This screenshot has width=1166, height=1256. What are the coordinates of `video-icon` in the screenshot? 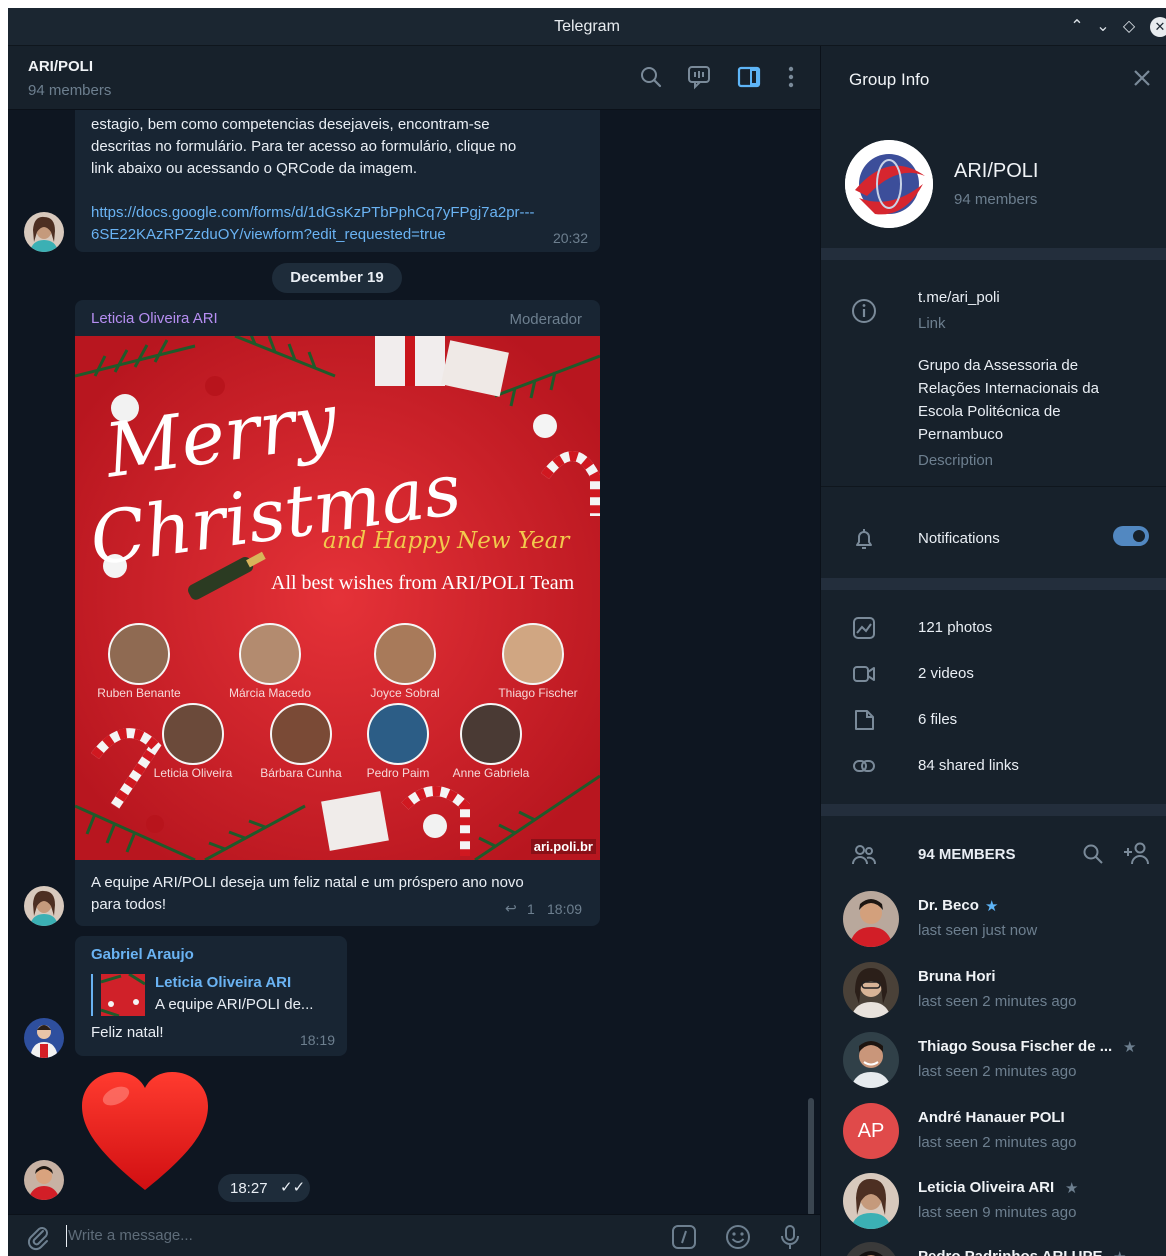 It's located at (864, 674).